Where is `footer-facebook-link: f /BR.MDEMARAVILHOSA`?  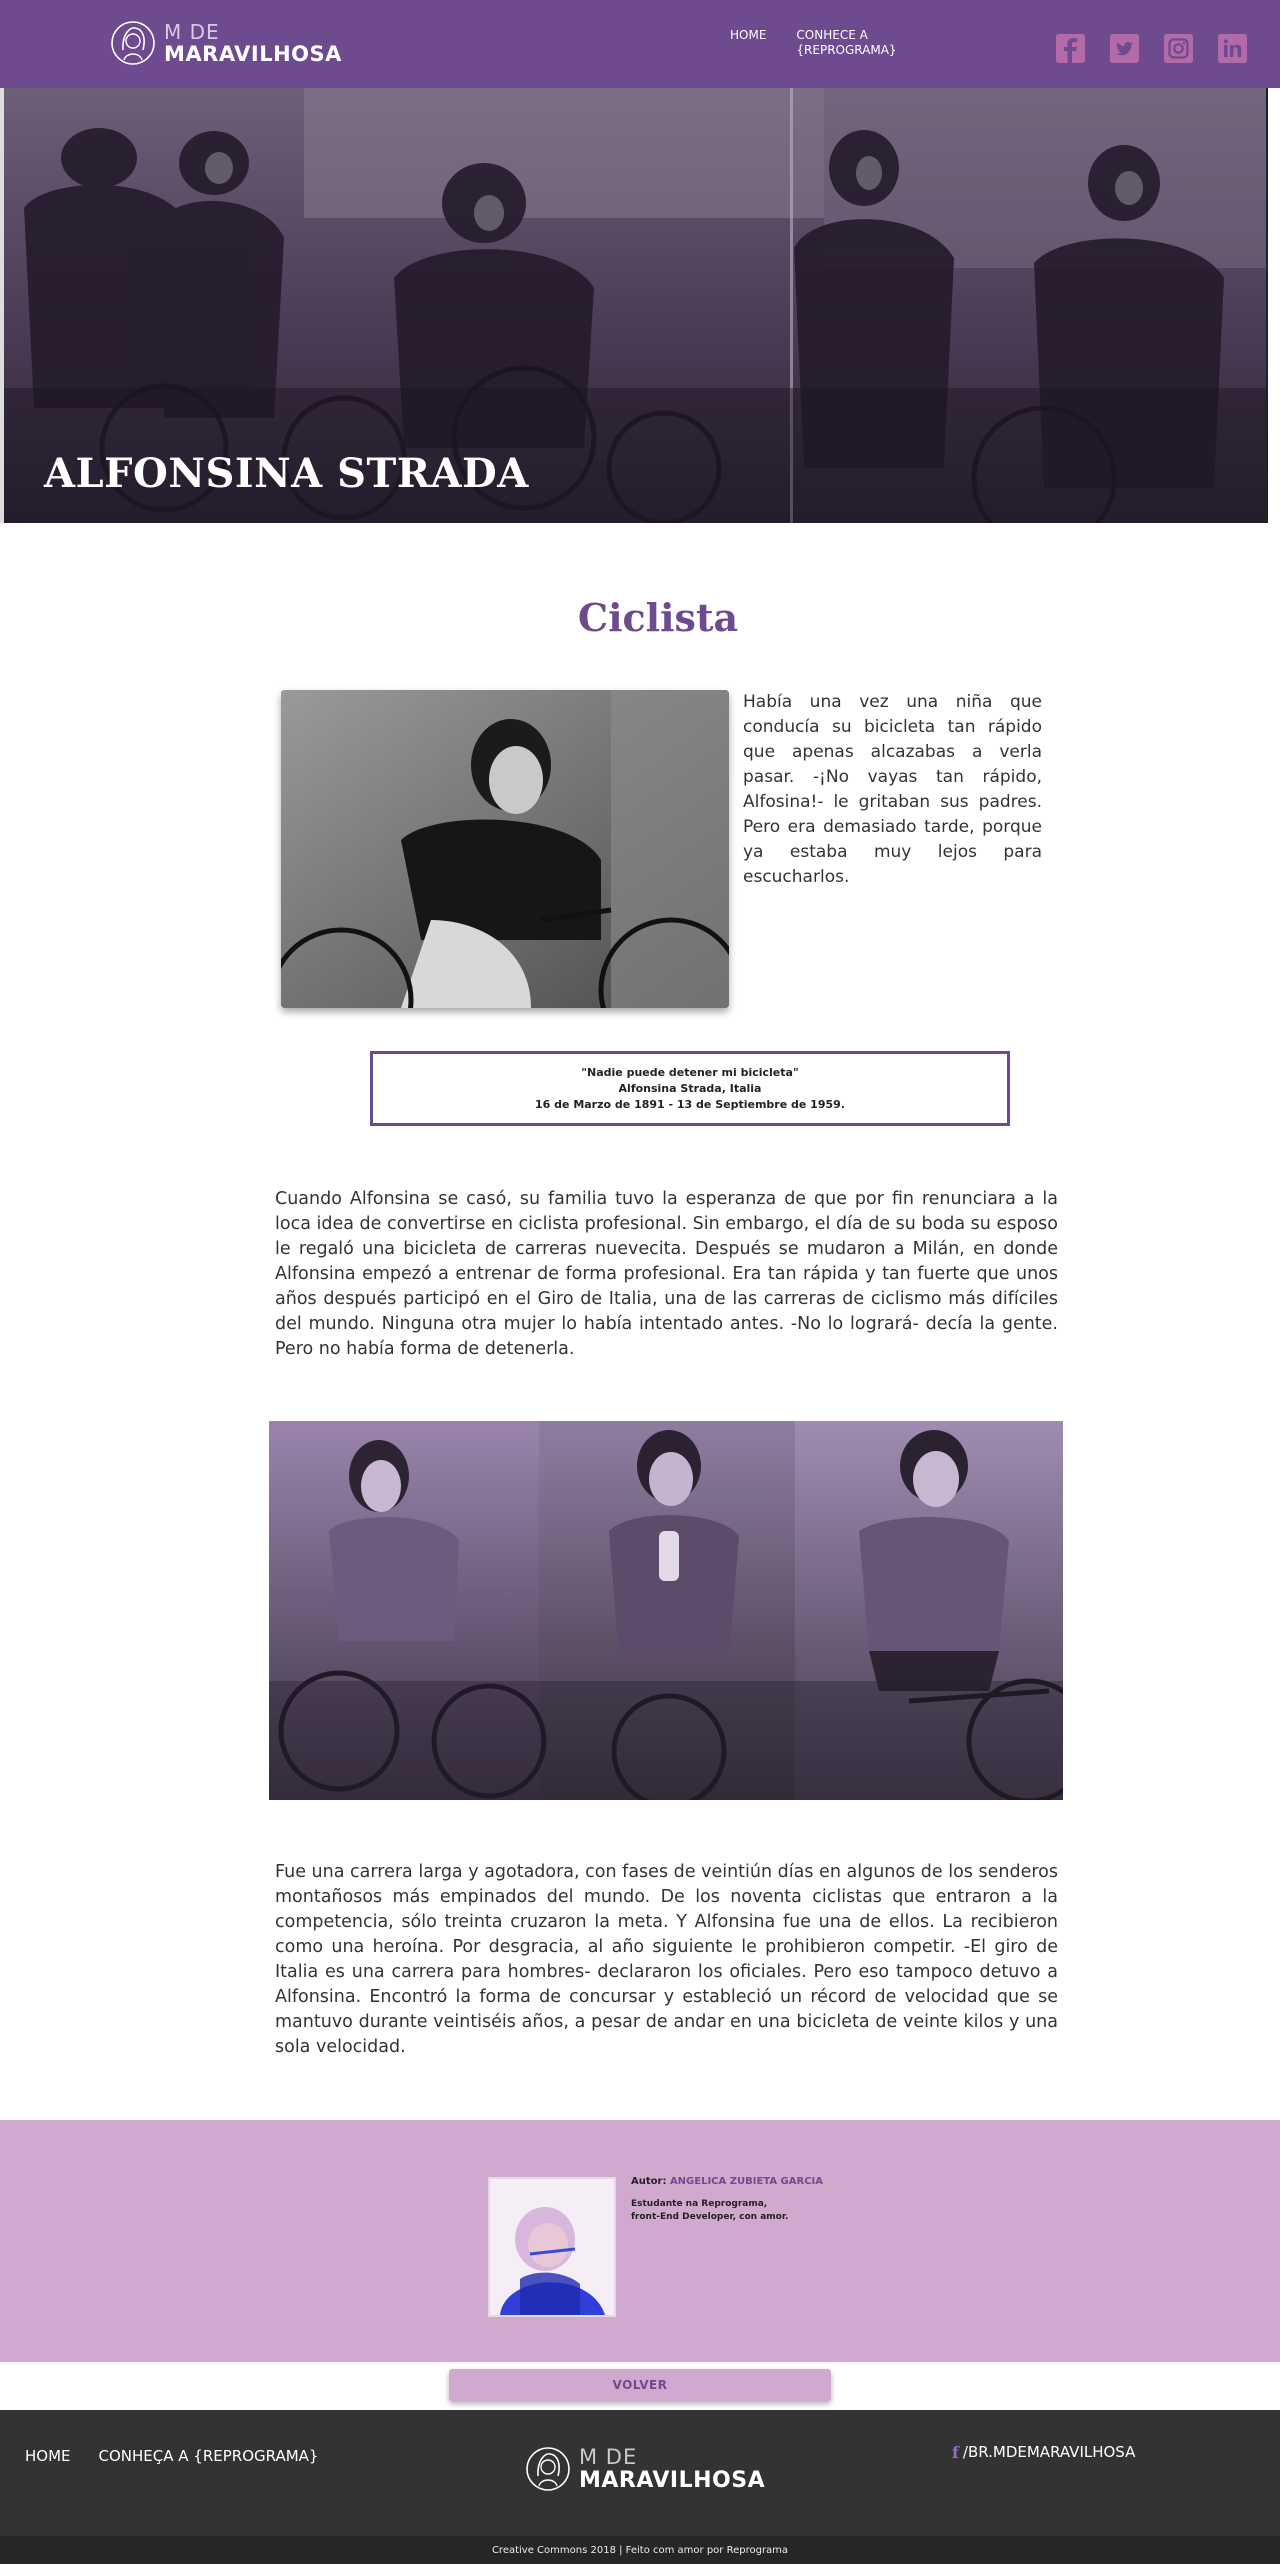 footer-facebook-link: f /BR.MDEMARAVILHOSA is located at coordinates (1043, 2449).